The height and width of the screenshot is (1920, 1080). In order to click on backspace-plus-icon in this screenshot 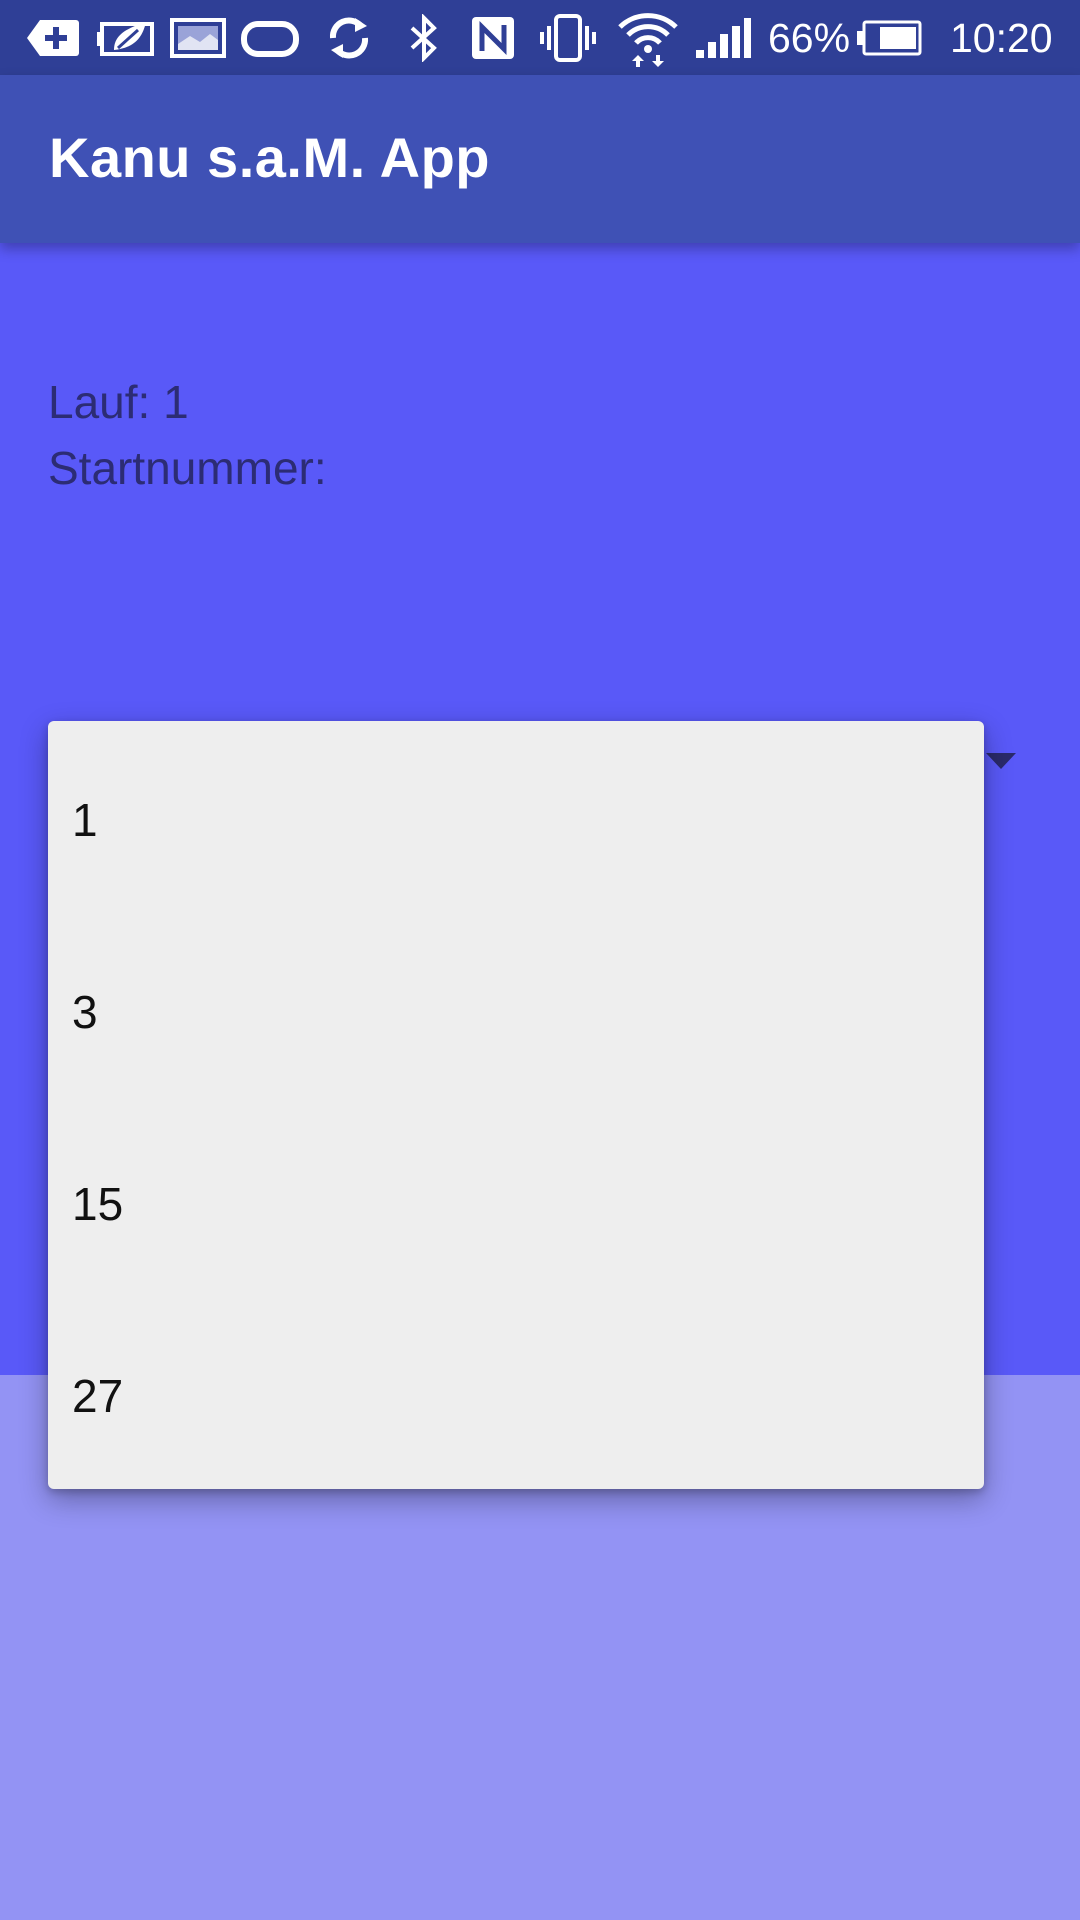, I will do `click(53, 38)`.